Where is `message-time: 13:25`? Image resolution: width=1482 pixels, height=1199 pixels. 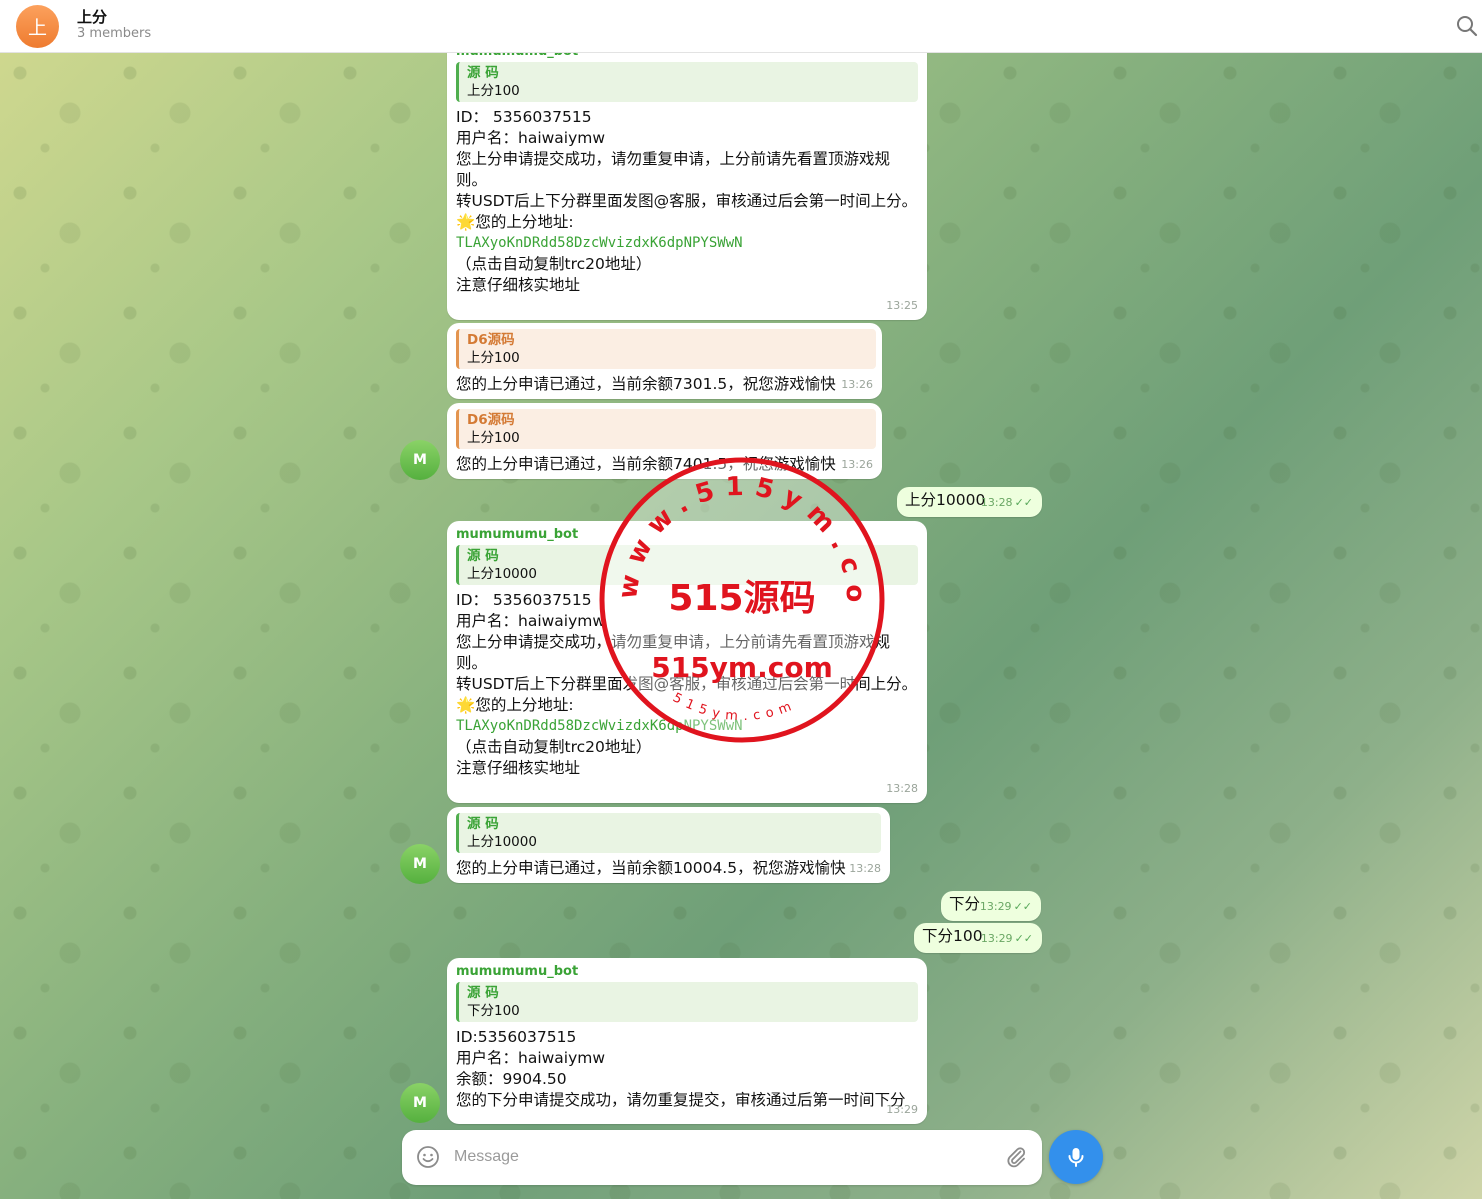
message-time: 13:25 is located at coordinates (902, 305).